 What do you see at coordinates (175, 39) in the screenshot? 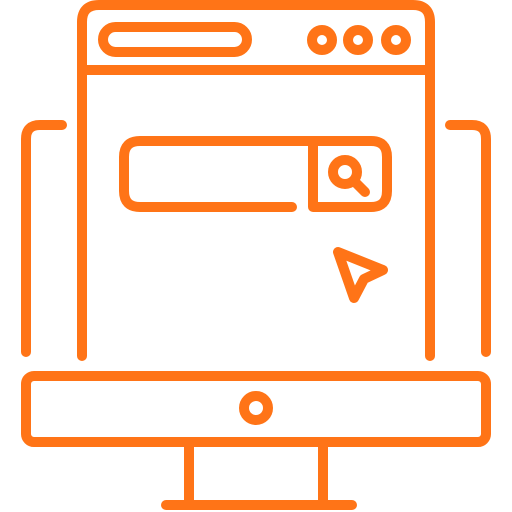
I see `address-bar-icon` at bounding box center [175, 39].